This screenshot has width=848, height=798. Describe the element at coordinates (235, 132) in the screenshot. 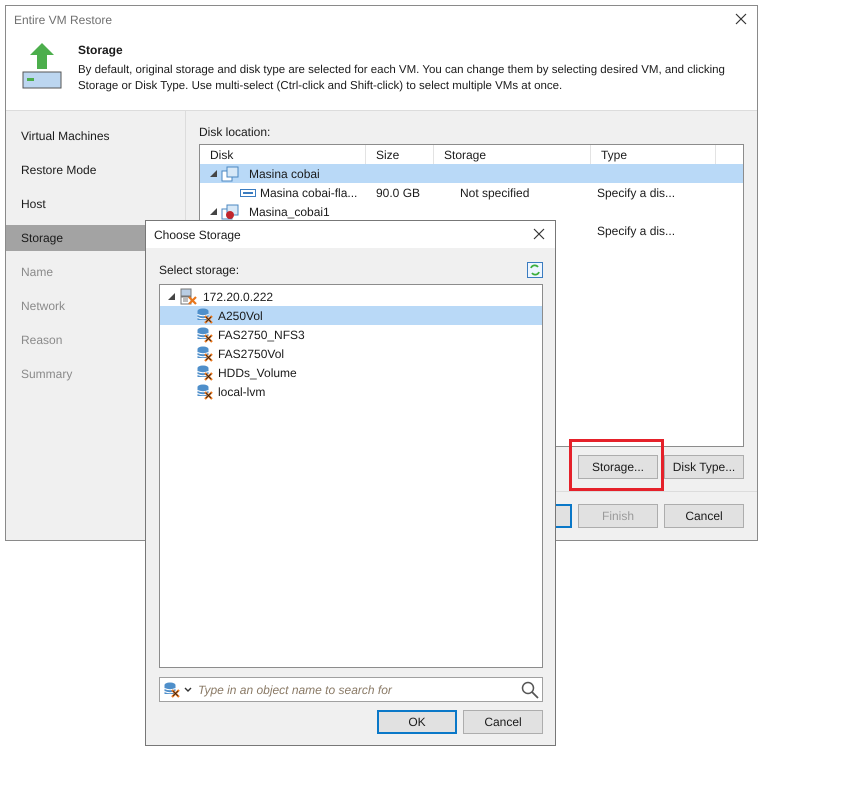

I see `disk-location-label: Disk location:` at that location.